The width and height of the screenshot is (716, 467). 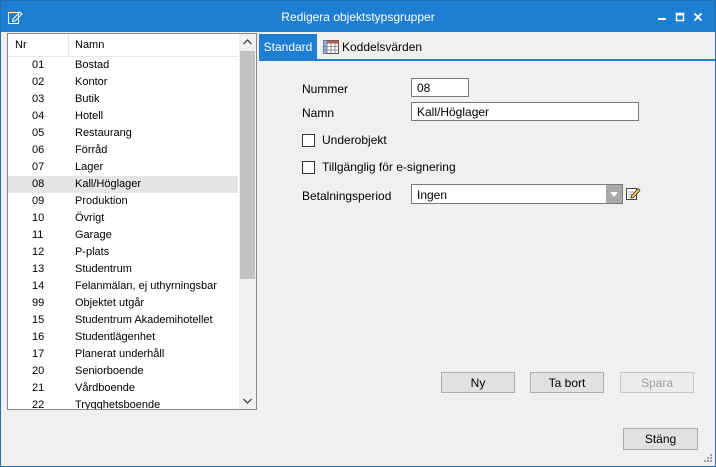 What do you see at coordinates (103, 133) in the screenshot?
I see `row-namn: Restaurang` at bounding box center [103, 133].